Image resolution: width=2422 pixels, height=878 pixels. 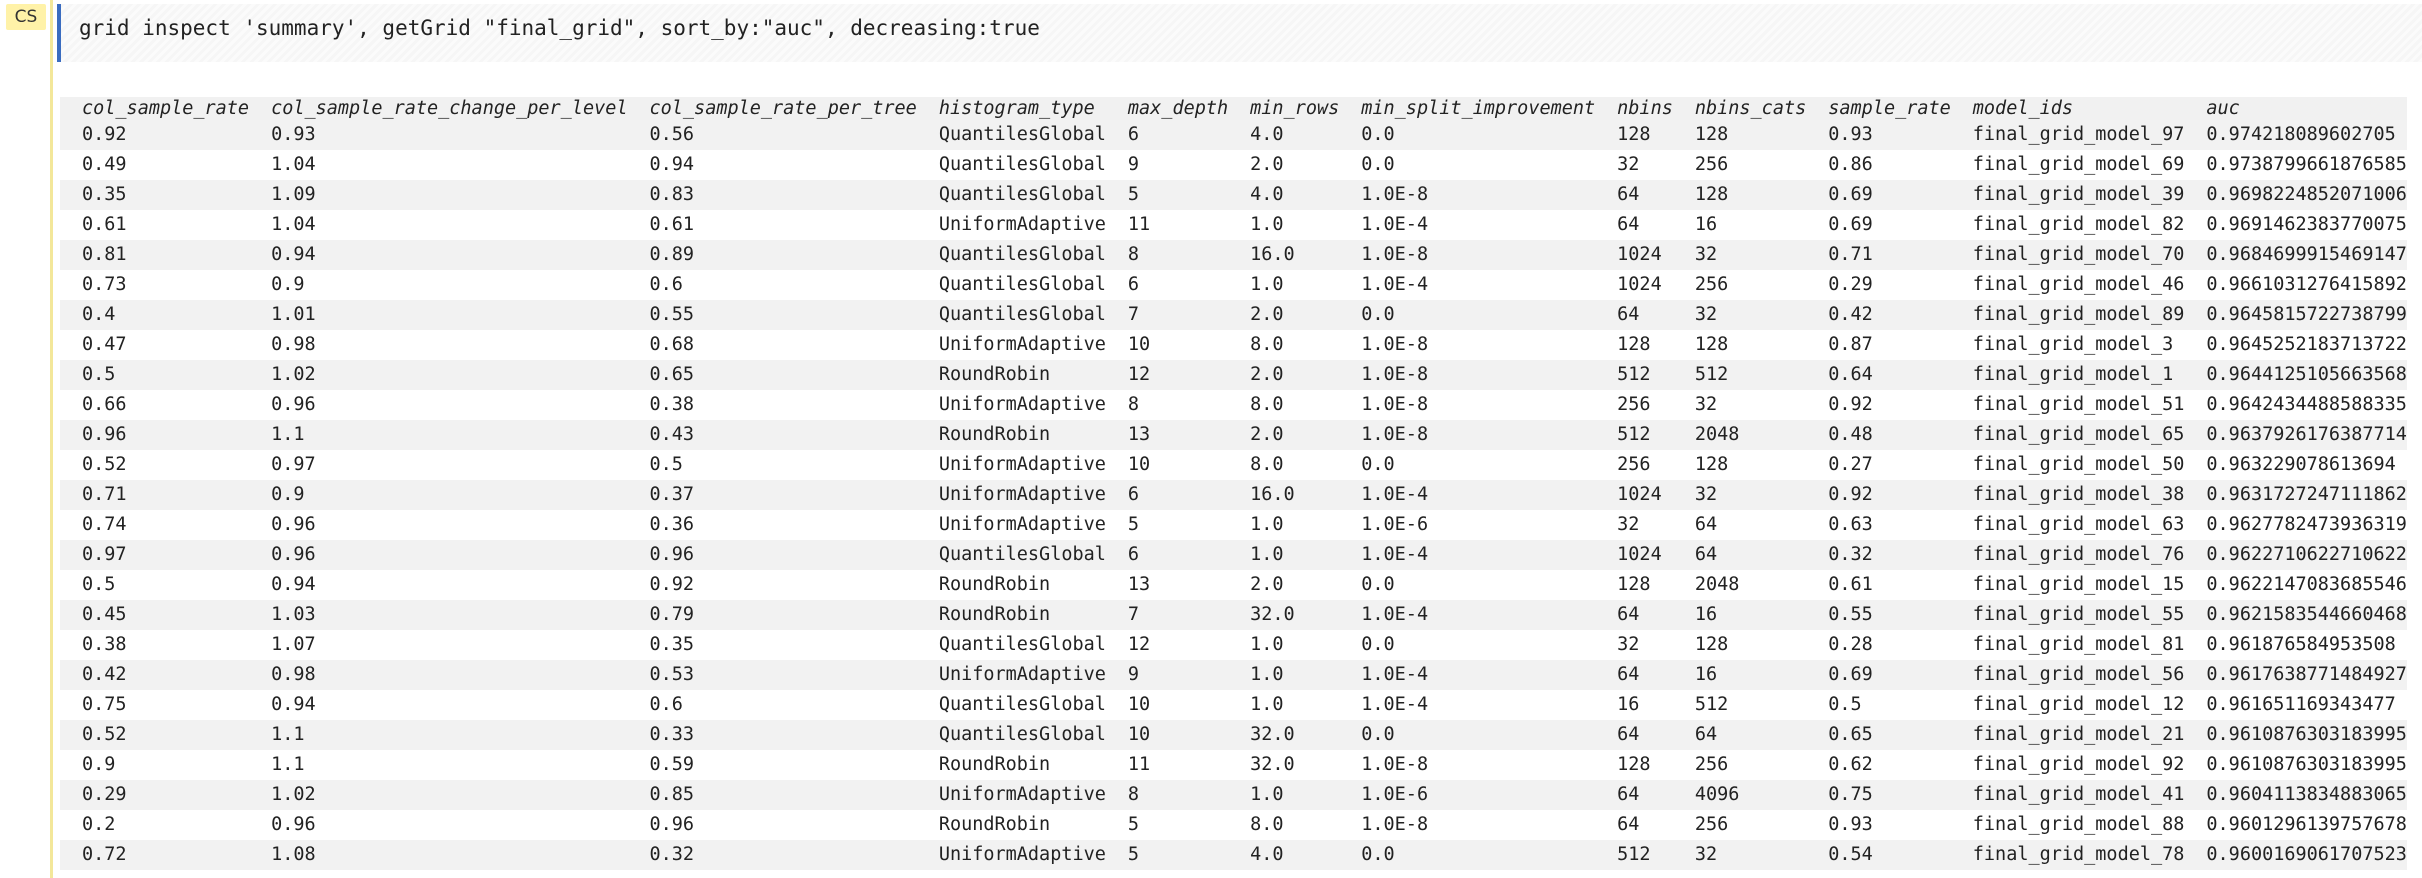 What do you see at coordinates (2067, 645) in the screenshot?
I see `cell-model-id: final_grid_model_81` at bounding box center [2067, 645].